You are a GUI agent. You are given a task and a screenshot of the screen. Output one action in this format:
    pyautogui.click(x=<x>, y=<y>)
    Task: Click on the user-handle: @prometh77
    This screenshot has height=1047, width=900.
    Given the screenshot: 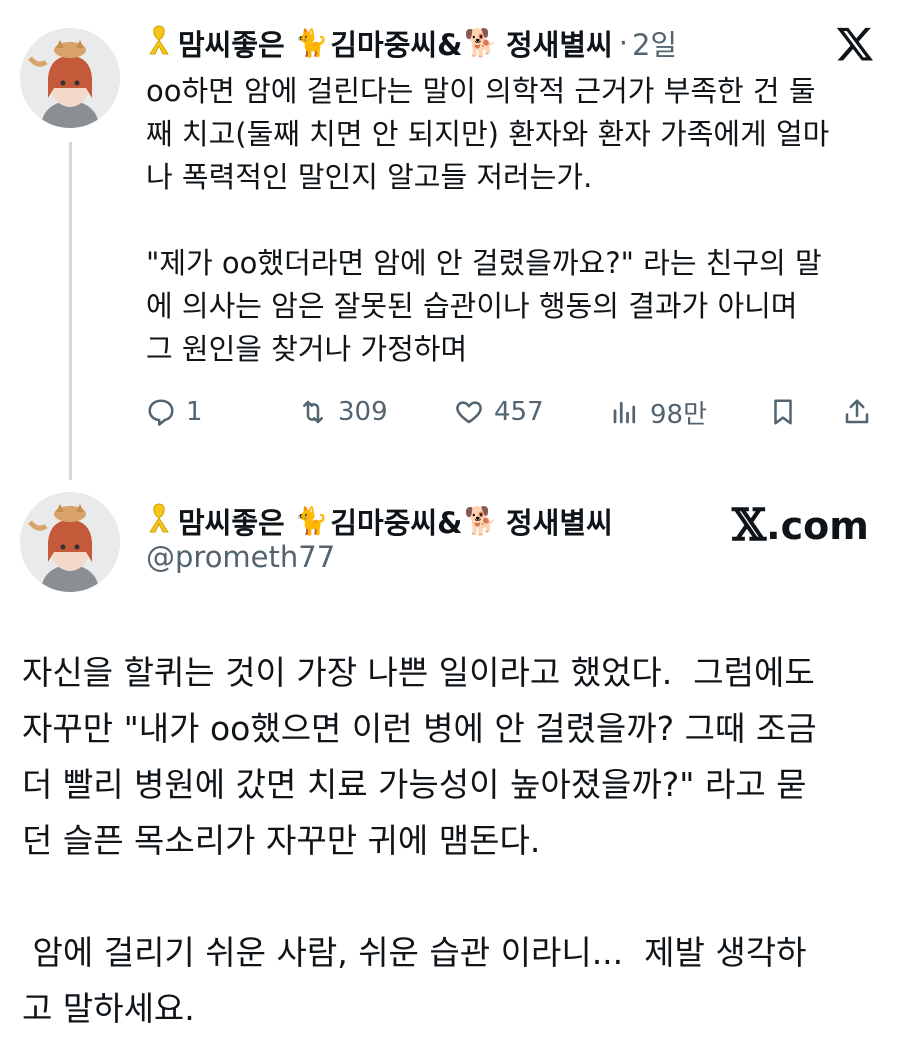 What is the action you would take?
    pyautogui.click(x=240, y=557)
    